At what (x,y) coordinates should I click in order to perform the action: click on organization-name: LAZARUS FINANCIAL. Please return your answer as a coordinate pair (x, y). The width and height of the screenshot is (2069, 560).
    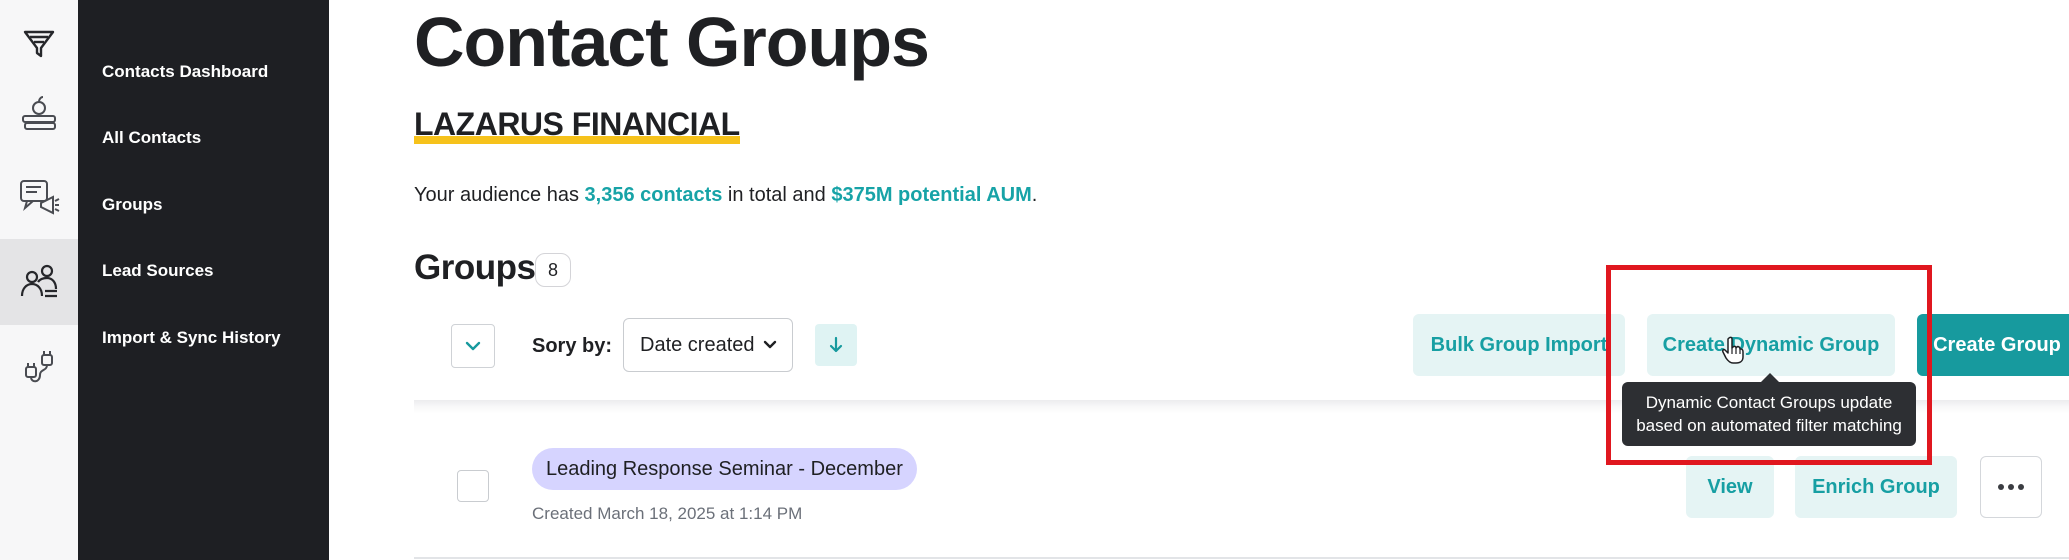
    Looking at the image, I should click on (577, 124).